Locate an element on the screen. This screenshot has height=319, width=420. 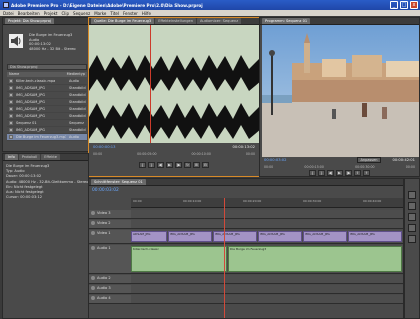
menu-title: Titel is located at coordinates (114, 13).